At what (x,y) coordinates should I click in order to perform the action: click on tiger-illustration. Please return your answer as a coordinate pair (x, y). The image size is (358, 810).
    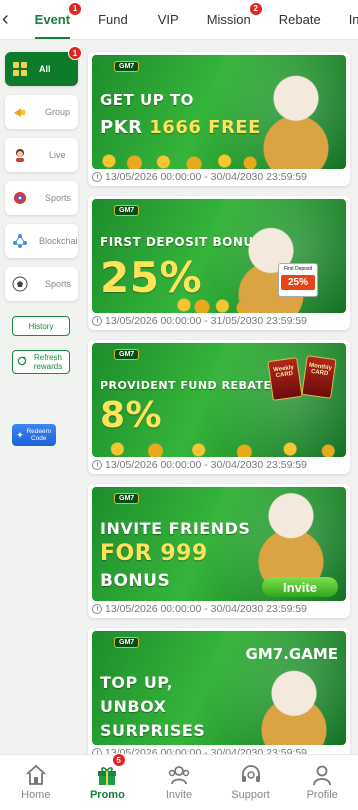
    Looking at the image, I should click on (291, 534).